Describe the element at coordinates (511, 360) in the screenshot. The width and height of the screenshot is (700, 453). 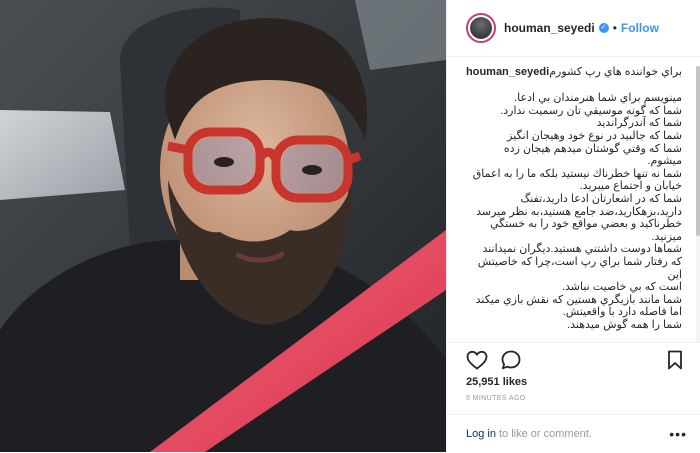
I see `comment-icon` at that location.